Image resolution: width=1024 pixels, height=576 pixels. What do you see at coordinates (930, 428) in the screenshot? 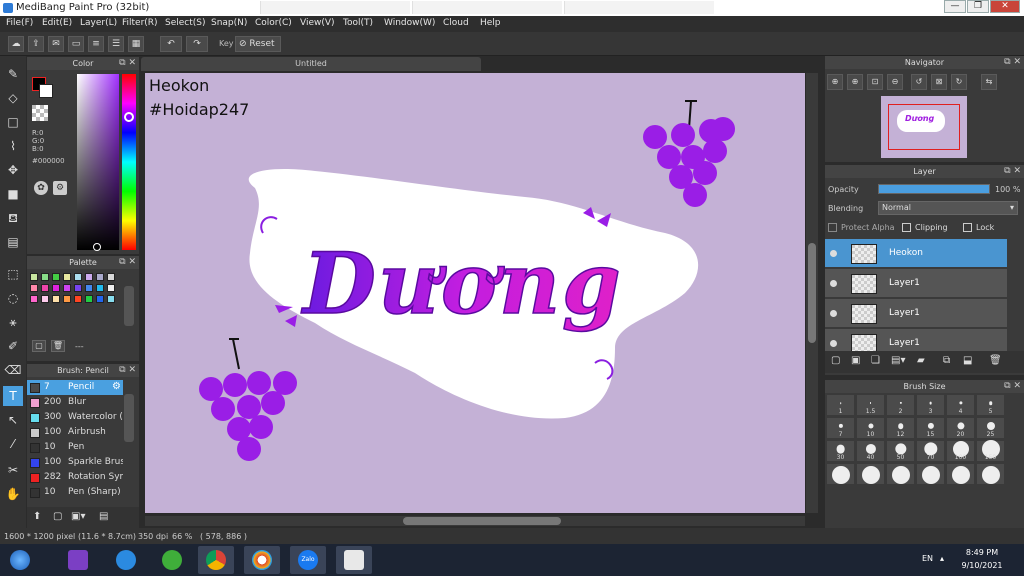
I see `brush-size-cell: 15` at bounding box center [930, 428].